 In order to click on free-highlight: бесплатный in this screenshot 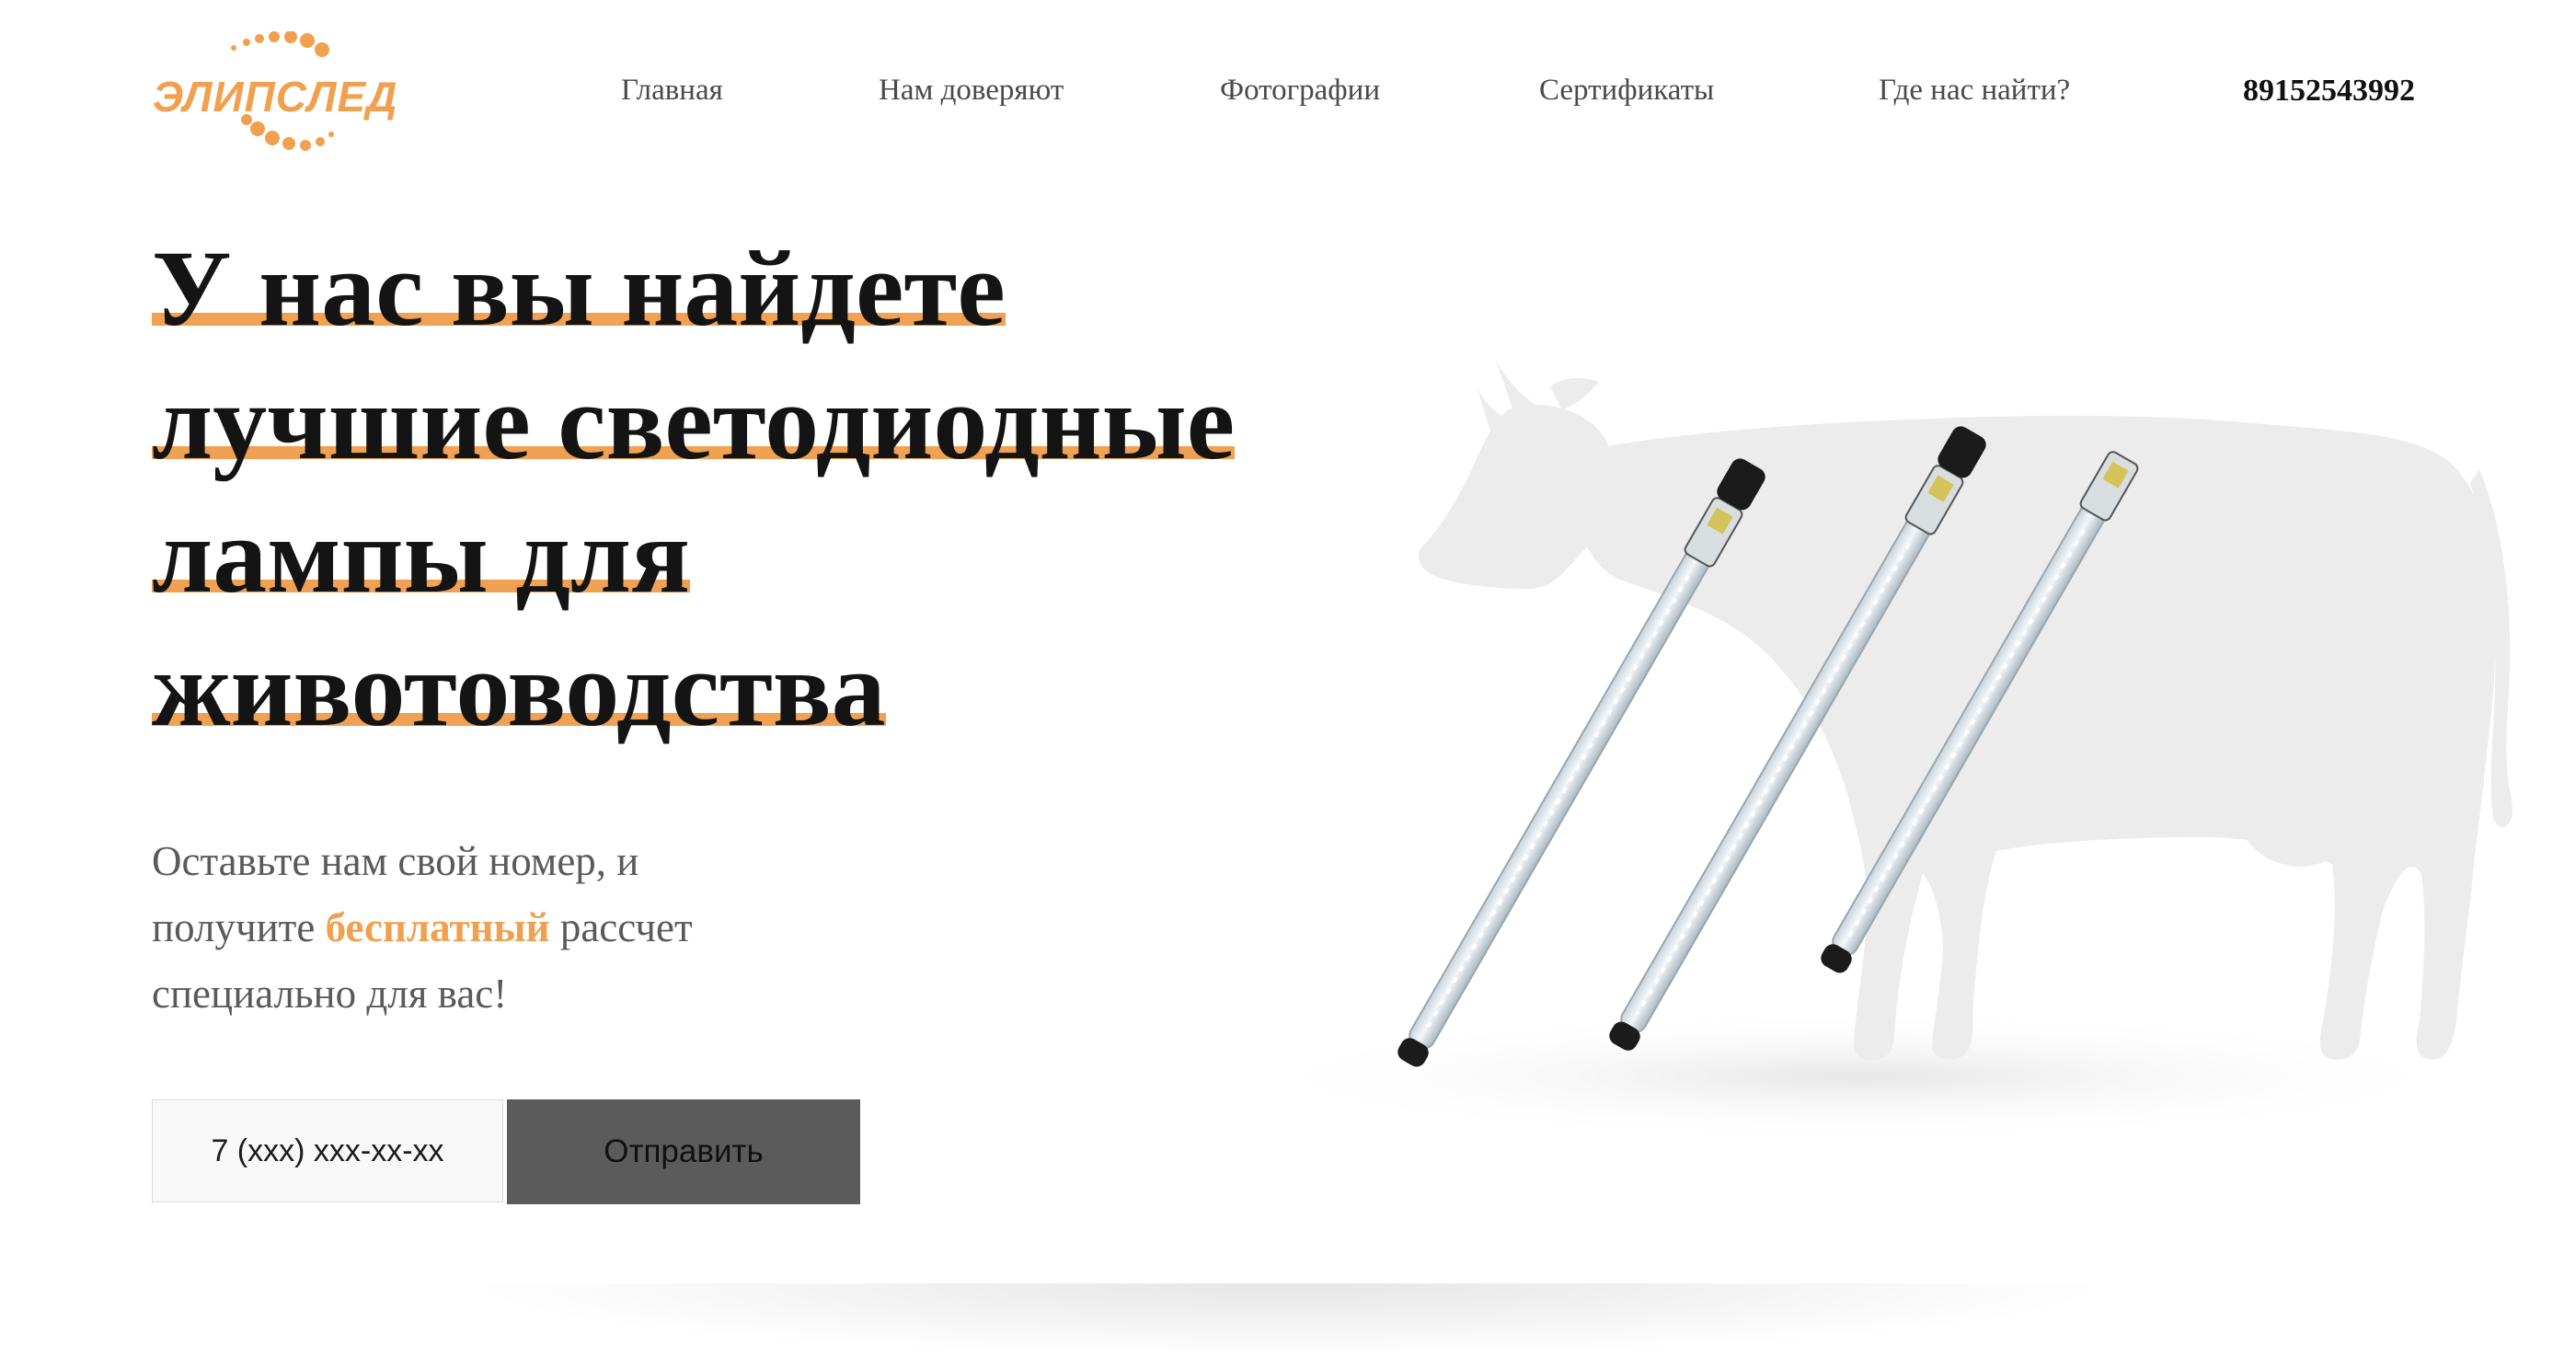, I will do `click(437, 927)`.